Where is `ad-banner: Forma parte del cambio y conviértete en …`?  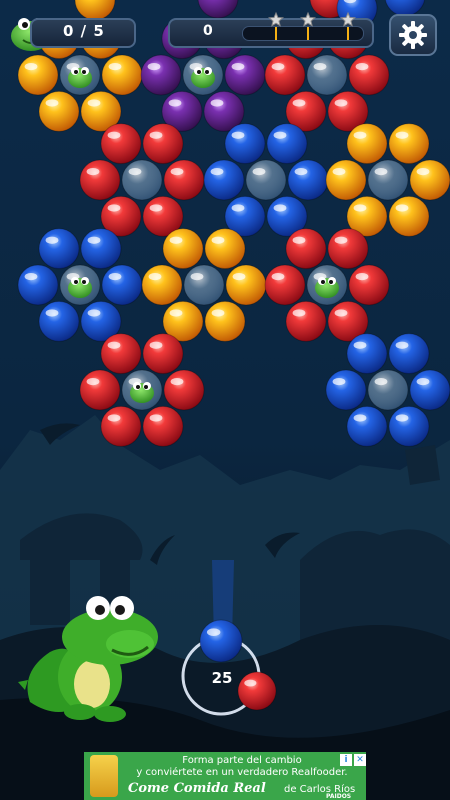
ad-banner: Forma parte del cambio y conviértete en … is located at coordinates (225, 776).